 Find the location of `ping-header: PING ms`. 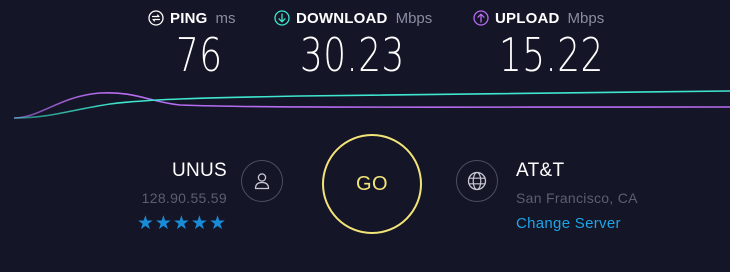

ping-header: PING ms is located at coordinates (192, 18).